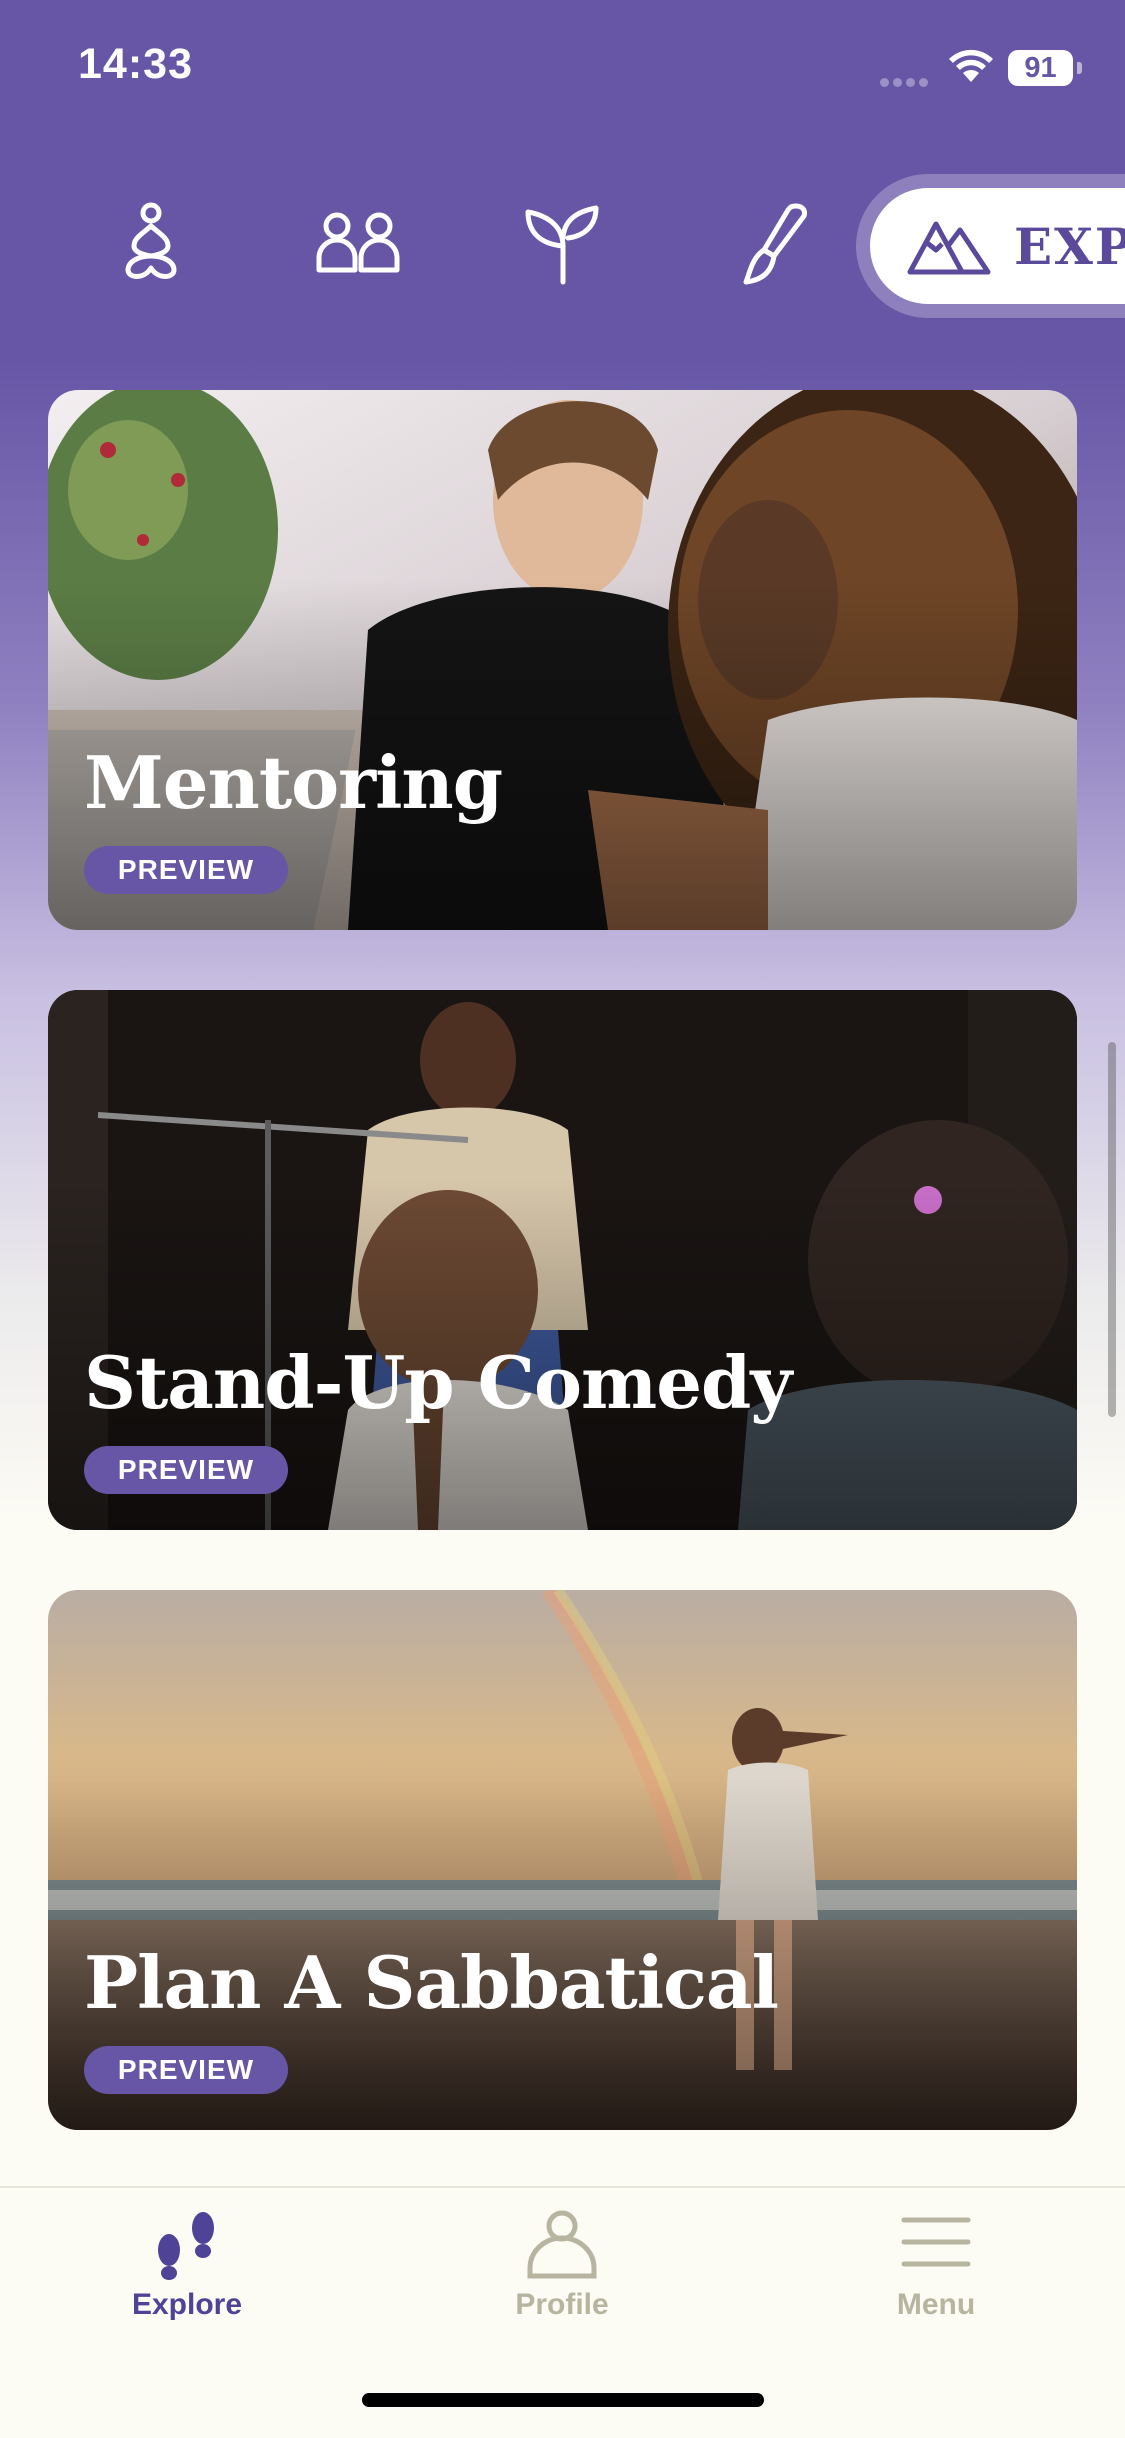 This screenshot has width=1125, height=2438. I want to click on tab-label: Explore, so click(187, 2304).